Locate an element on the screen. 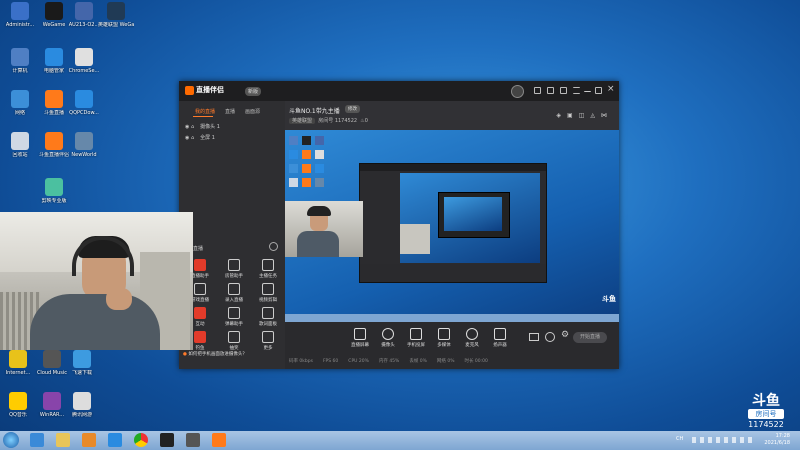 This screenshot has width=800, height=450. message-icon is located at coordinates (550, 90).